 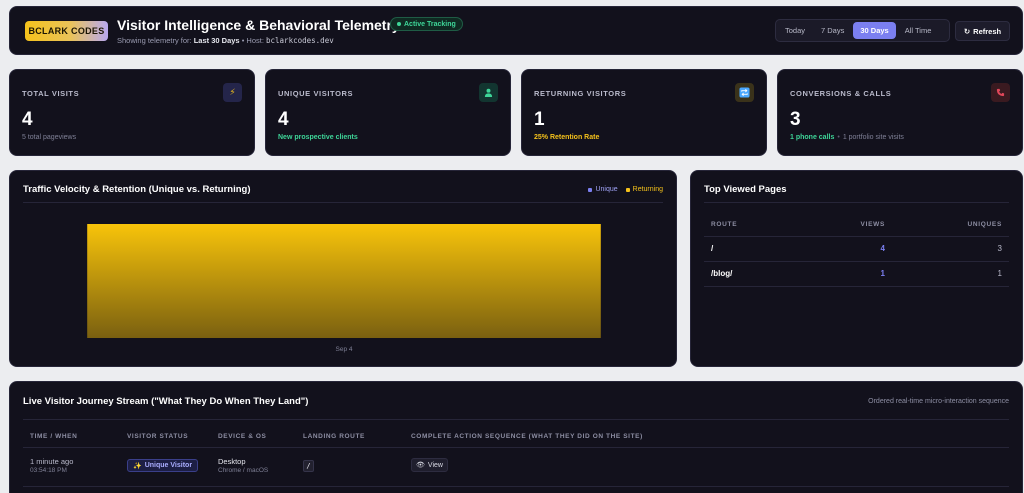 What do you see at coordinates (856, 202) in the screenshot?
I see `top-pages-divider` at bounding box center [856, 202].